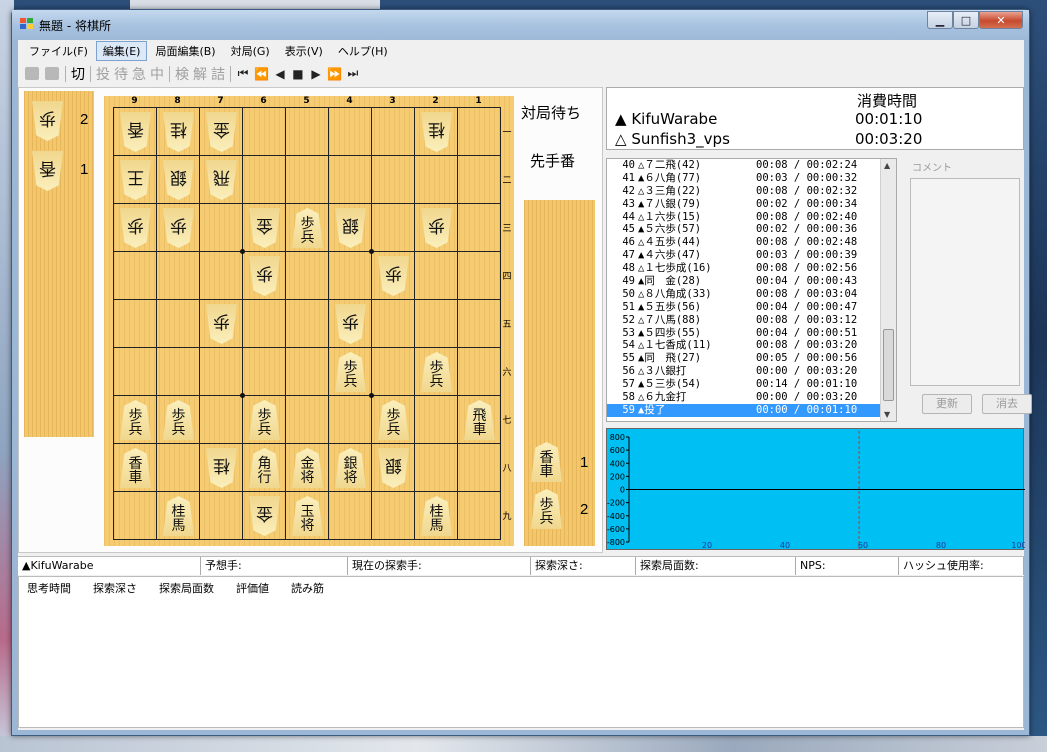 This screenshot has height=752, width=1047. Describe the element at coordinates (243, 73) in the screenshot. I see `toolbar-button-8: ⏮` at that location.